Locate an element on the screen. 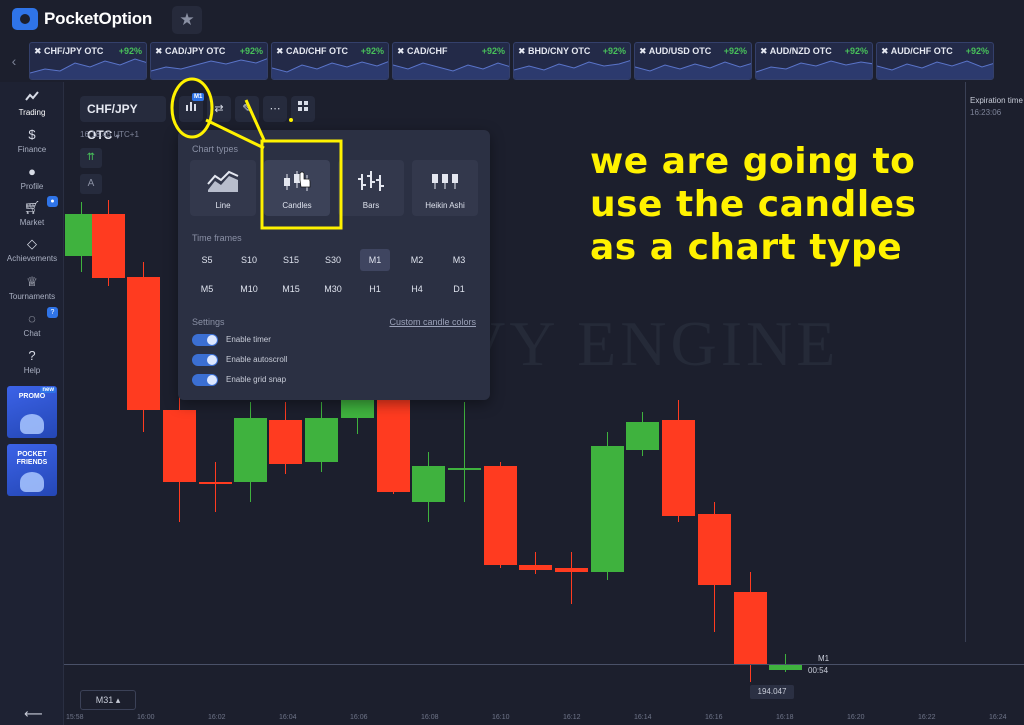 Image resolution: width=1024 pixels, height=725 pixels. chart-type-label: Bars is located at coordinates (371, 205).